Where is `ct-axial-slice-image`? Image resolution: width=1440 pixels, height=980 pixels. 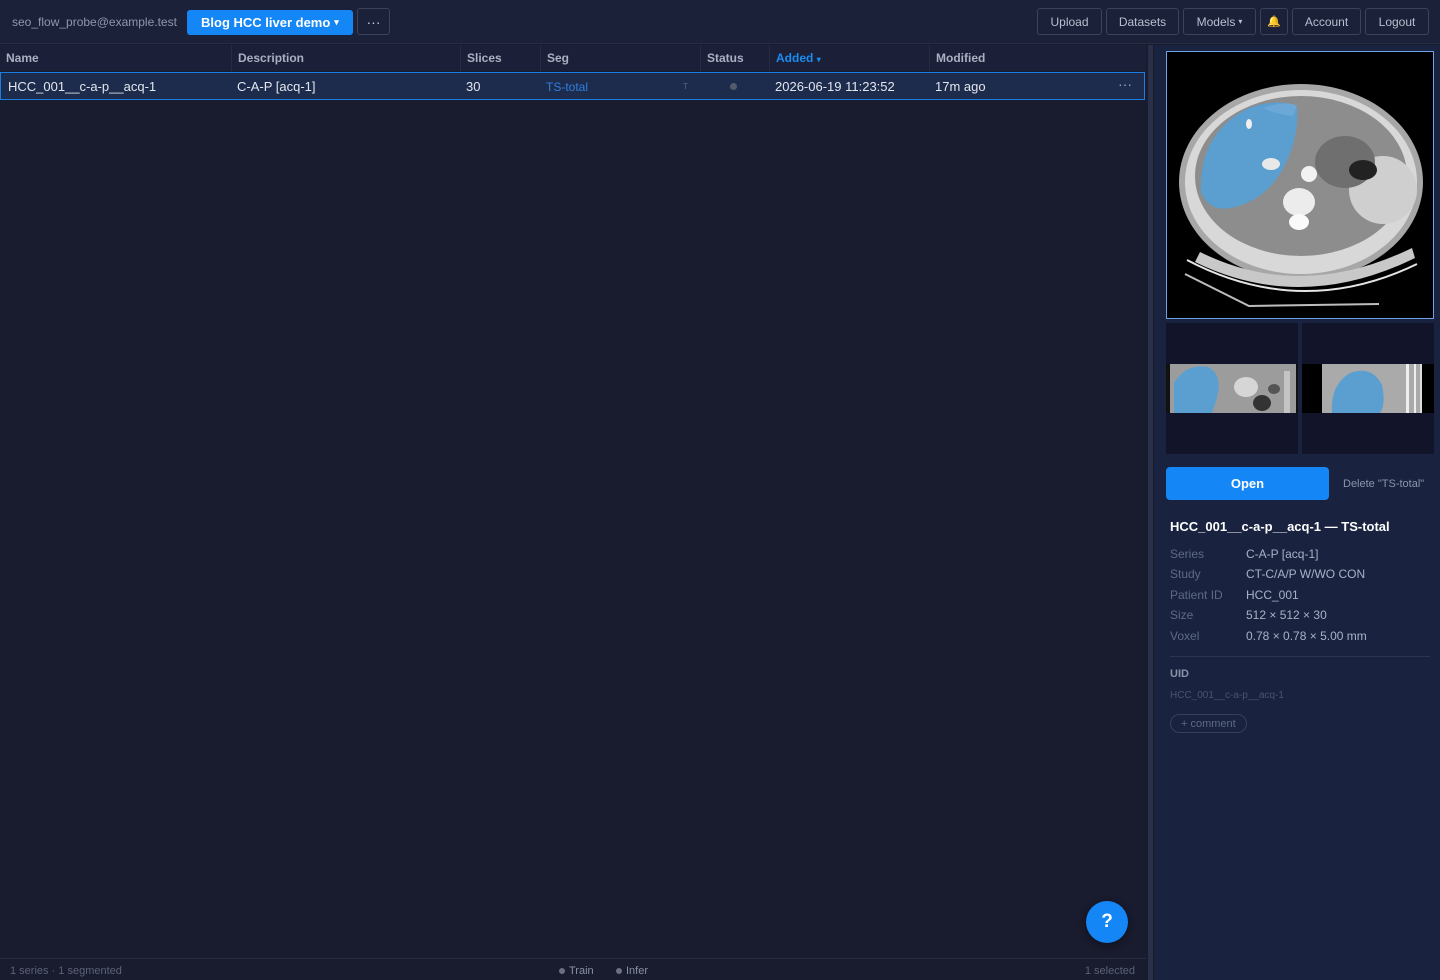 ct-axial-slice-image is located at coordinates (1300, 185).